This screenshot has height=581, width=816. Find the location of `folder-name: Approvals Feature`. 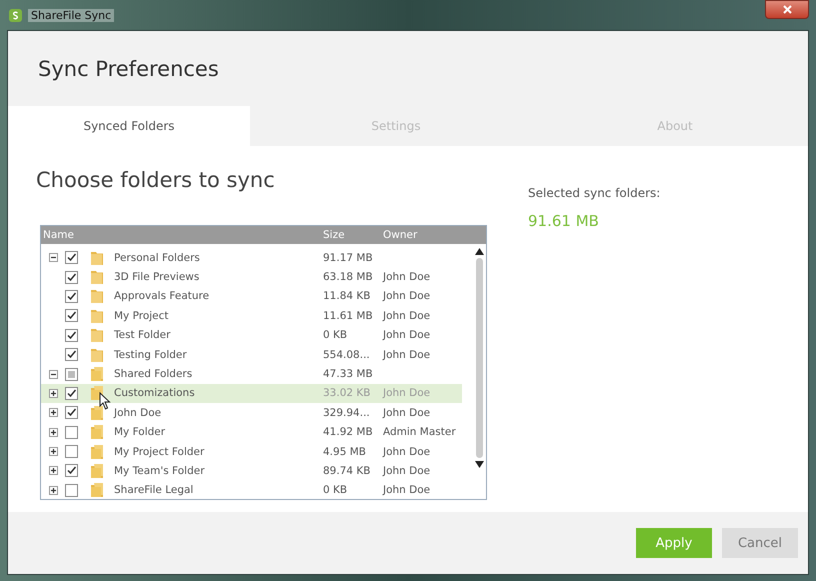

folder-name: Approvals Feature is located at coordinates (162, 296).